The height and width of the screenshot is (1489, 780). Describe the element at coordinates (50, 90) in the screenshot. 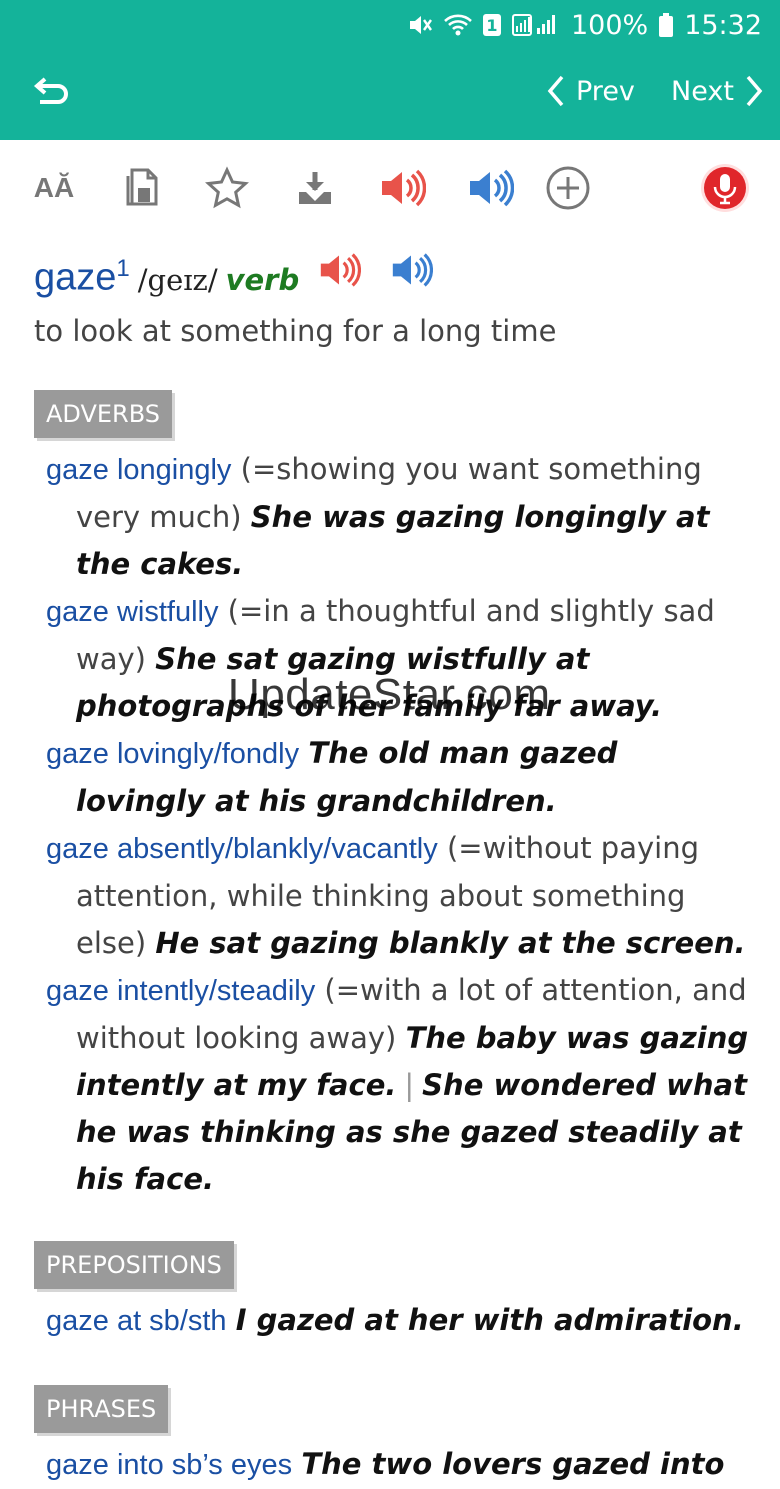

I see `back-arrow-icon` at that location.